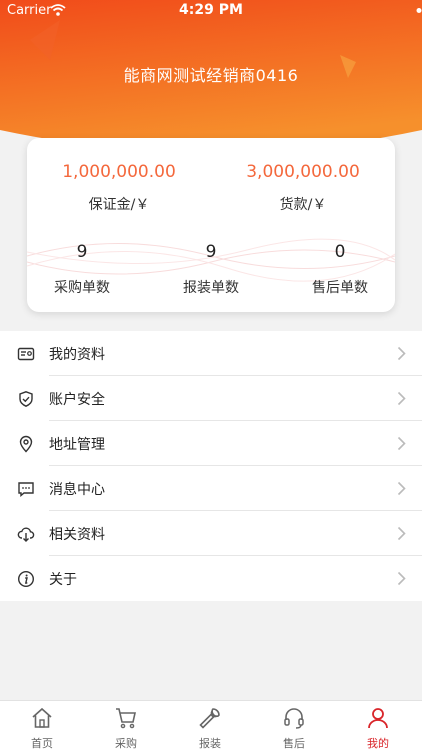  Describe the element at coordinates (26, 534) in the screenshot. I see `cloud-download-icon` at that location.